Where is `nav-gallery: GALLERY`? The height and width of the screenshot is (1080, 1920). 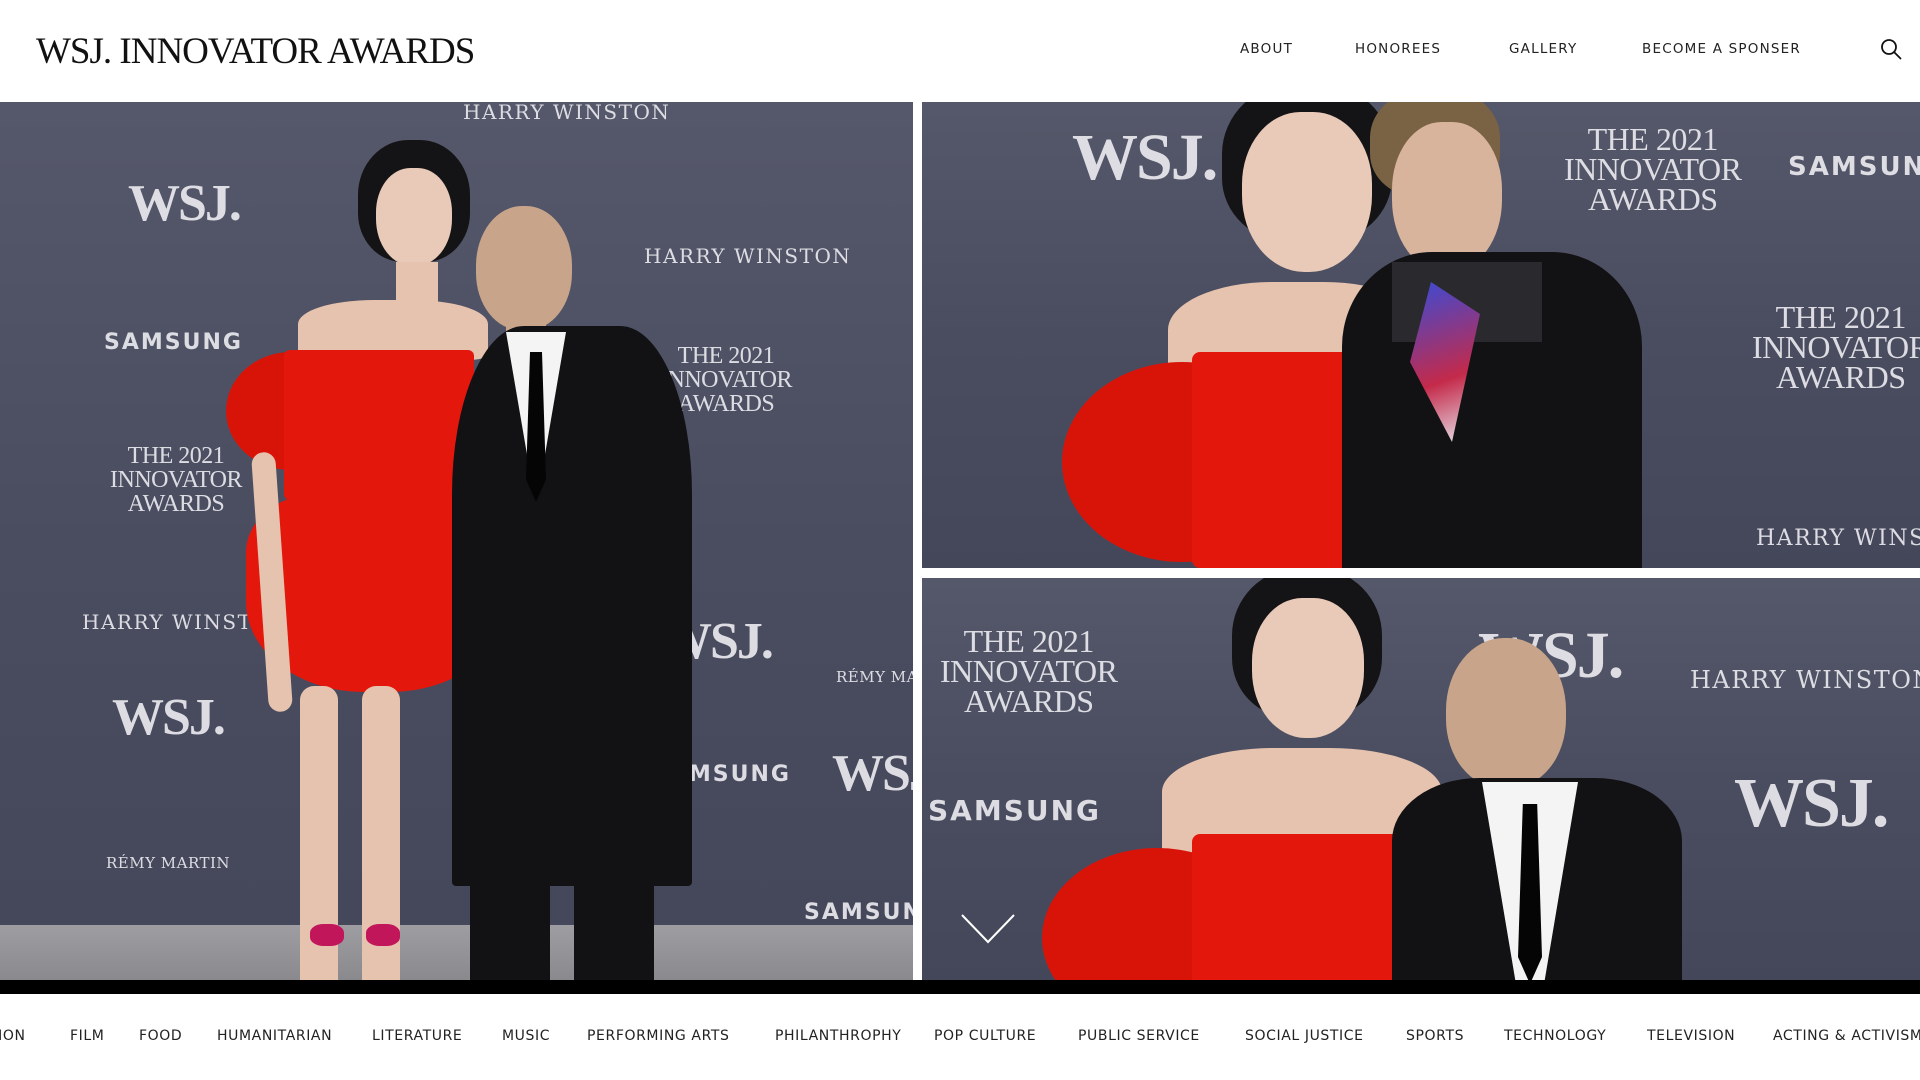 nav-gallery: GALLERY is located at coordinates (1543, 49).